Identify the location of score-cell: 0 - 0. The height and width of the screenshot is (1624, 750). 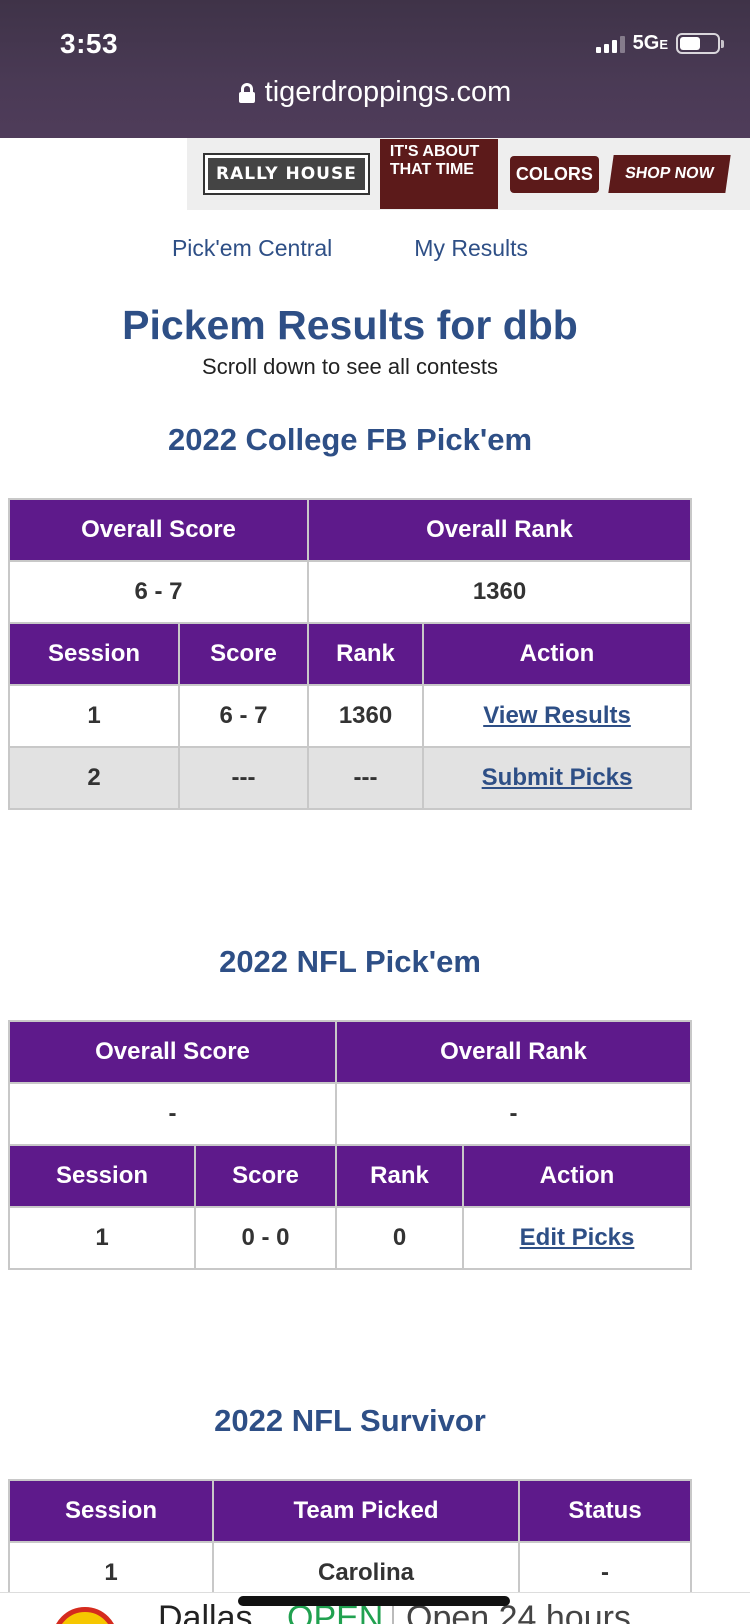
(265, 1238).